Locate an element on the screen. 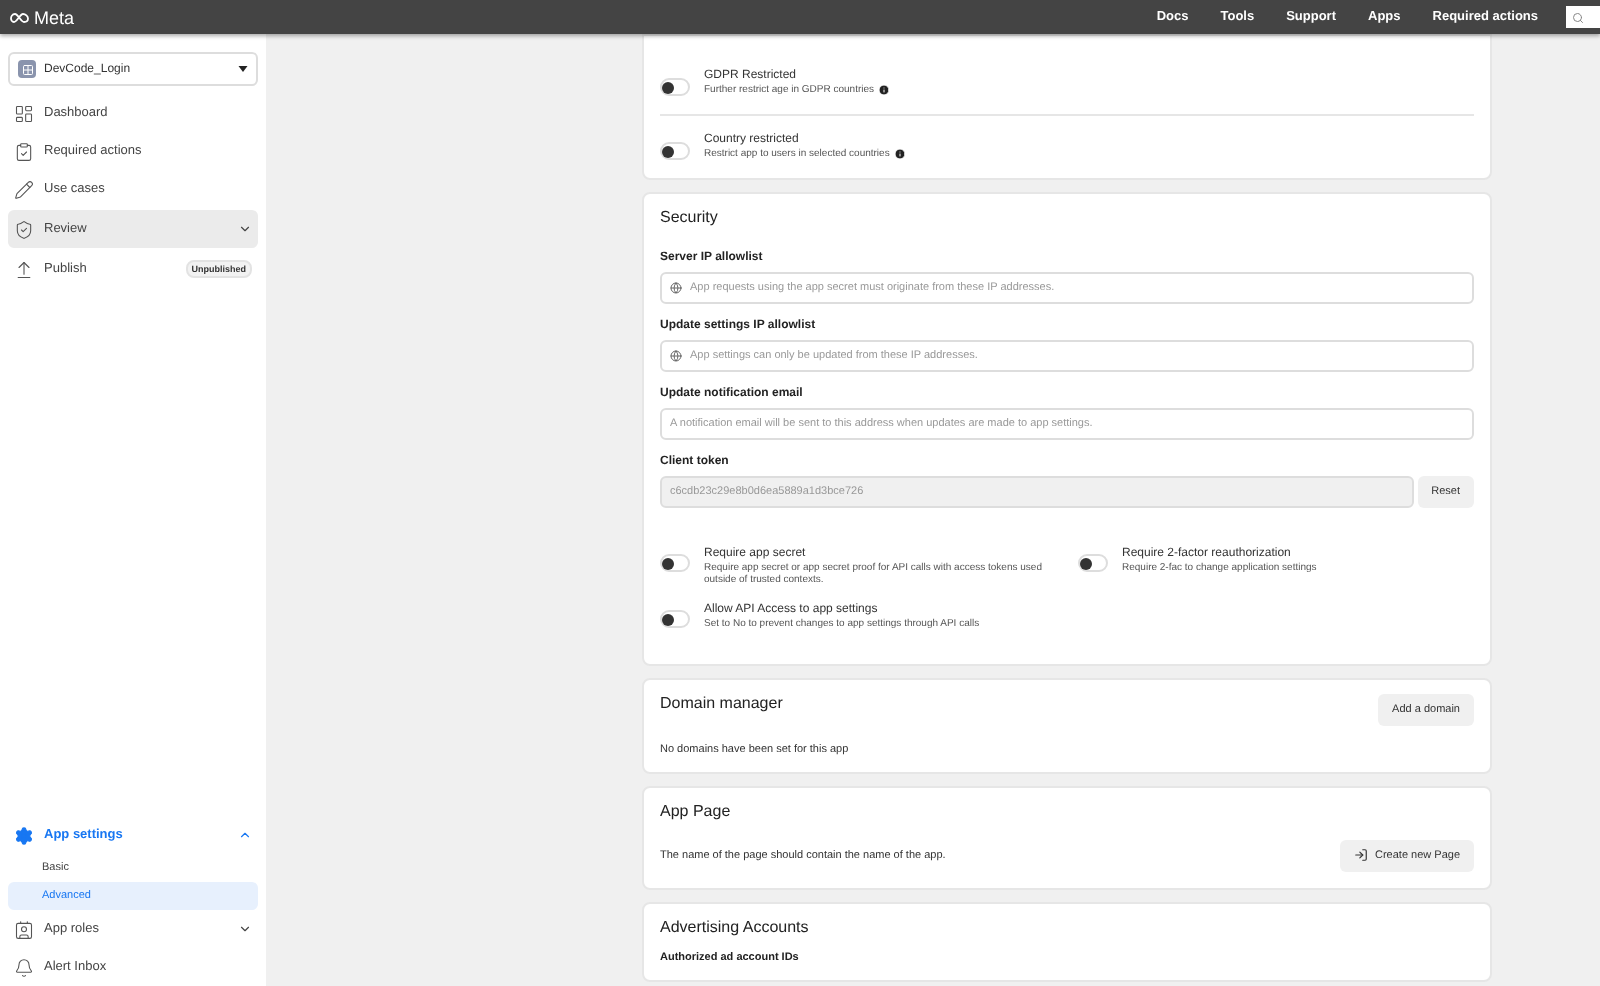 The width and height of the screenshot is (1600, 986). meta-logo: Meta is located at coordinates (42, 17).